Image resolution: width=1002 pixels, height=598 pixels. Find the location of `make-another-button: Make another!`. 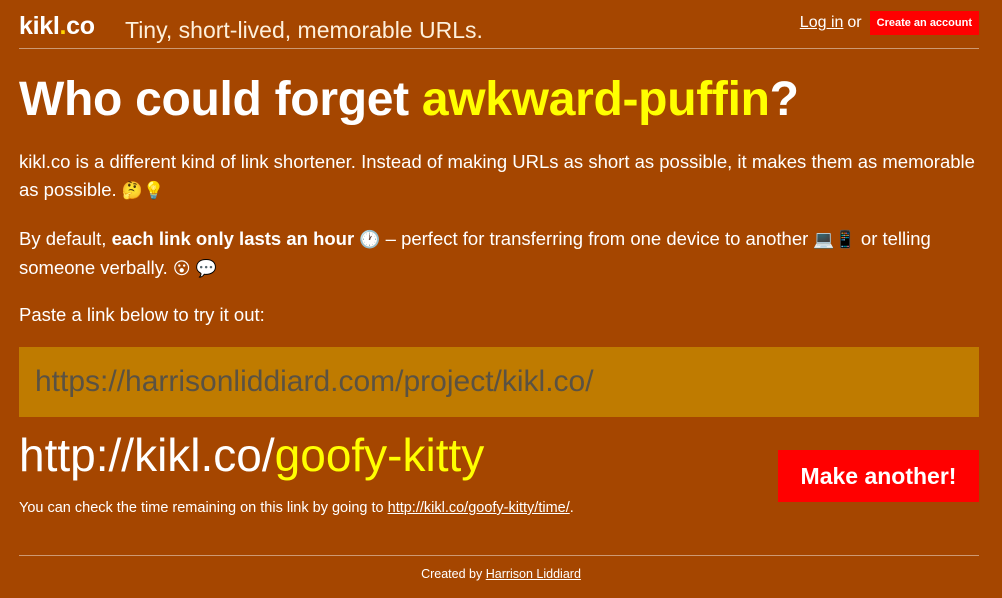

make-another-button: Make another! is located at coordinates (878, 476).